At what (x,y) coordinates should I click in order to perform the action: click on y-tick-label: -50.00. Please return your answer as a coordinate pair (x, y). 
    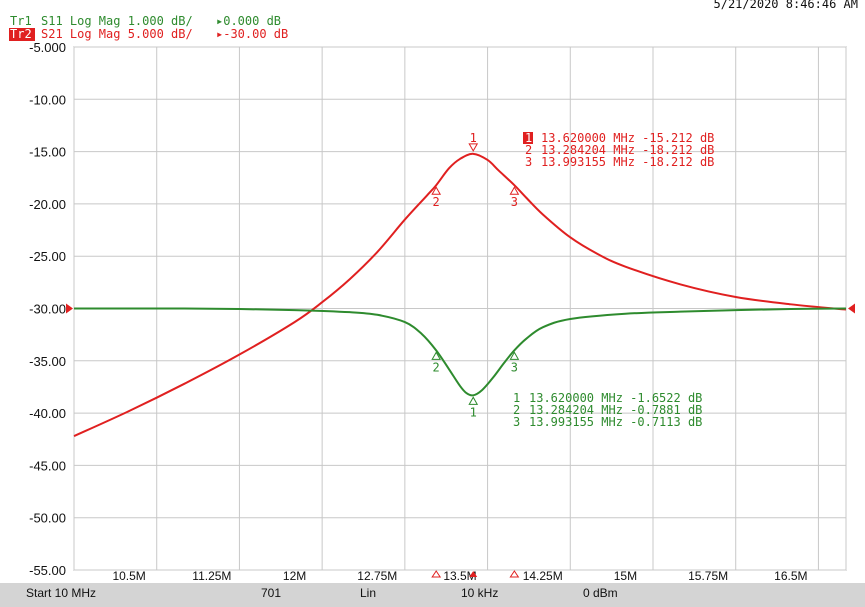
    Looking at the image, I should click on (47, 518).